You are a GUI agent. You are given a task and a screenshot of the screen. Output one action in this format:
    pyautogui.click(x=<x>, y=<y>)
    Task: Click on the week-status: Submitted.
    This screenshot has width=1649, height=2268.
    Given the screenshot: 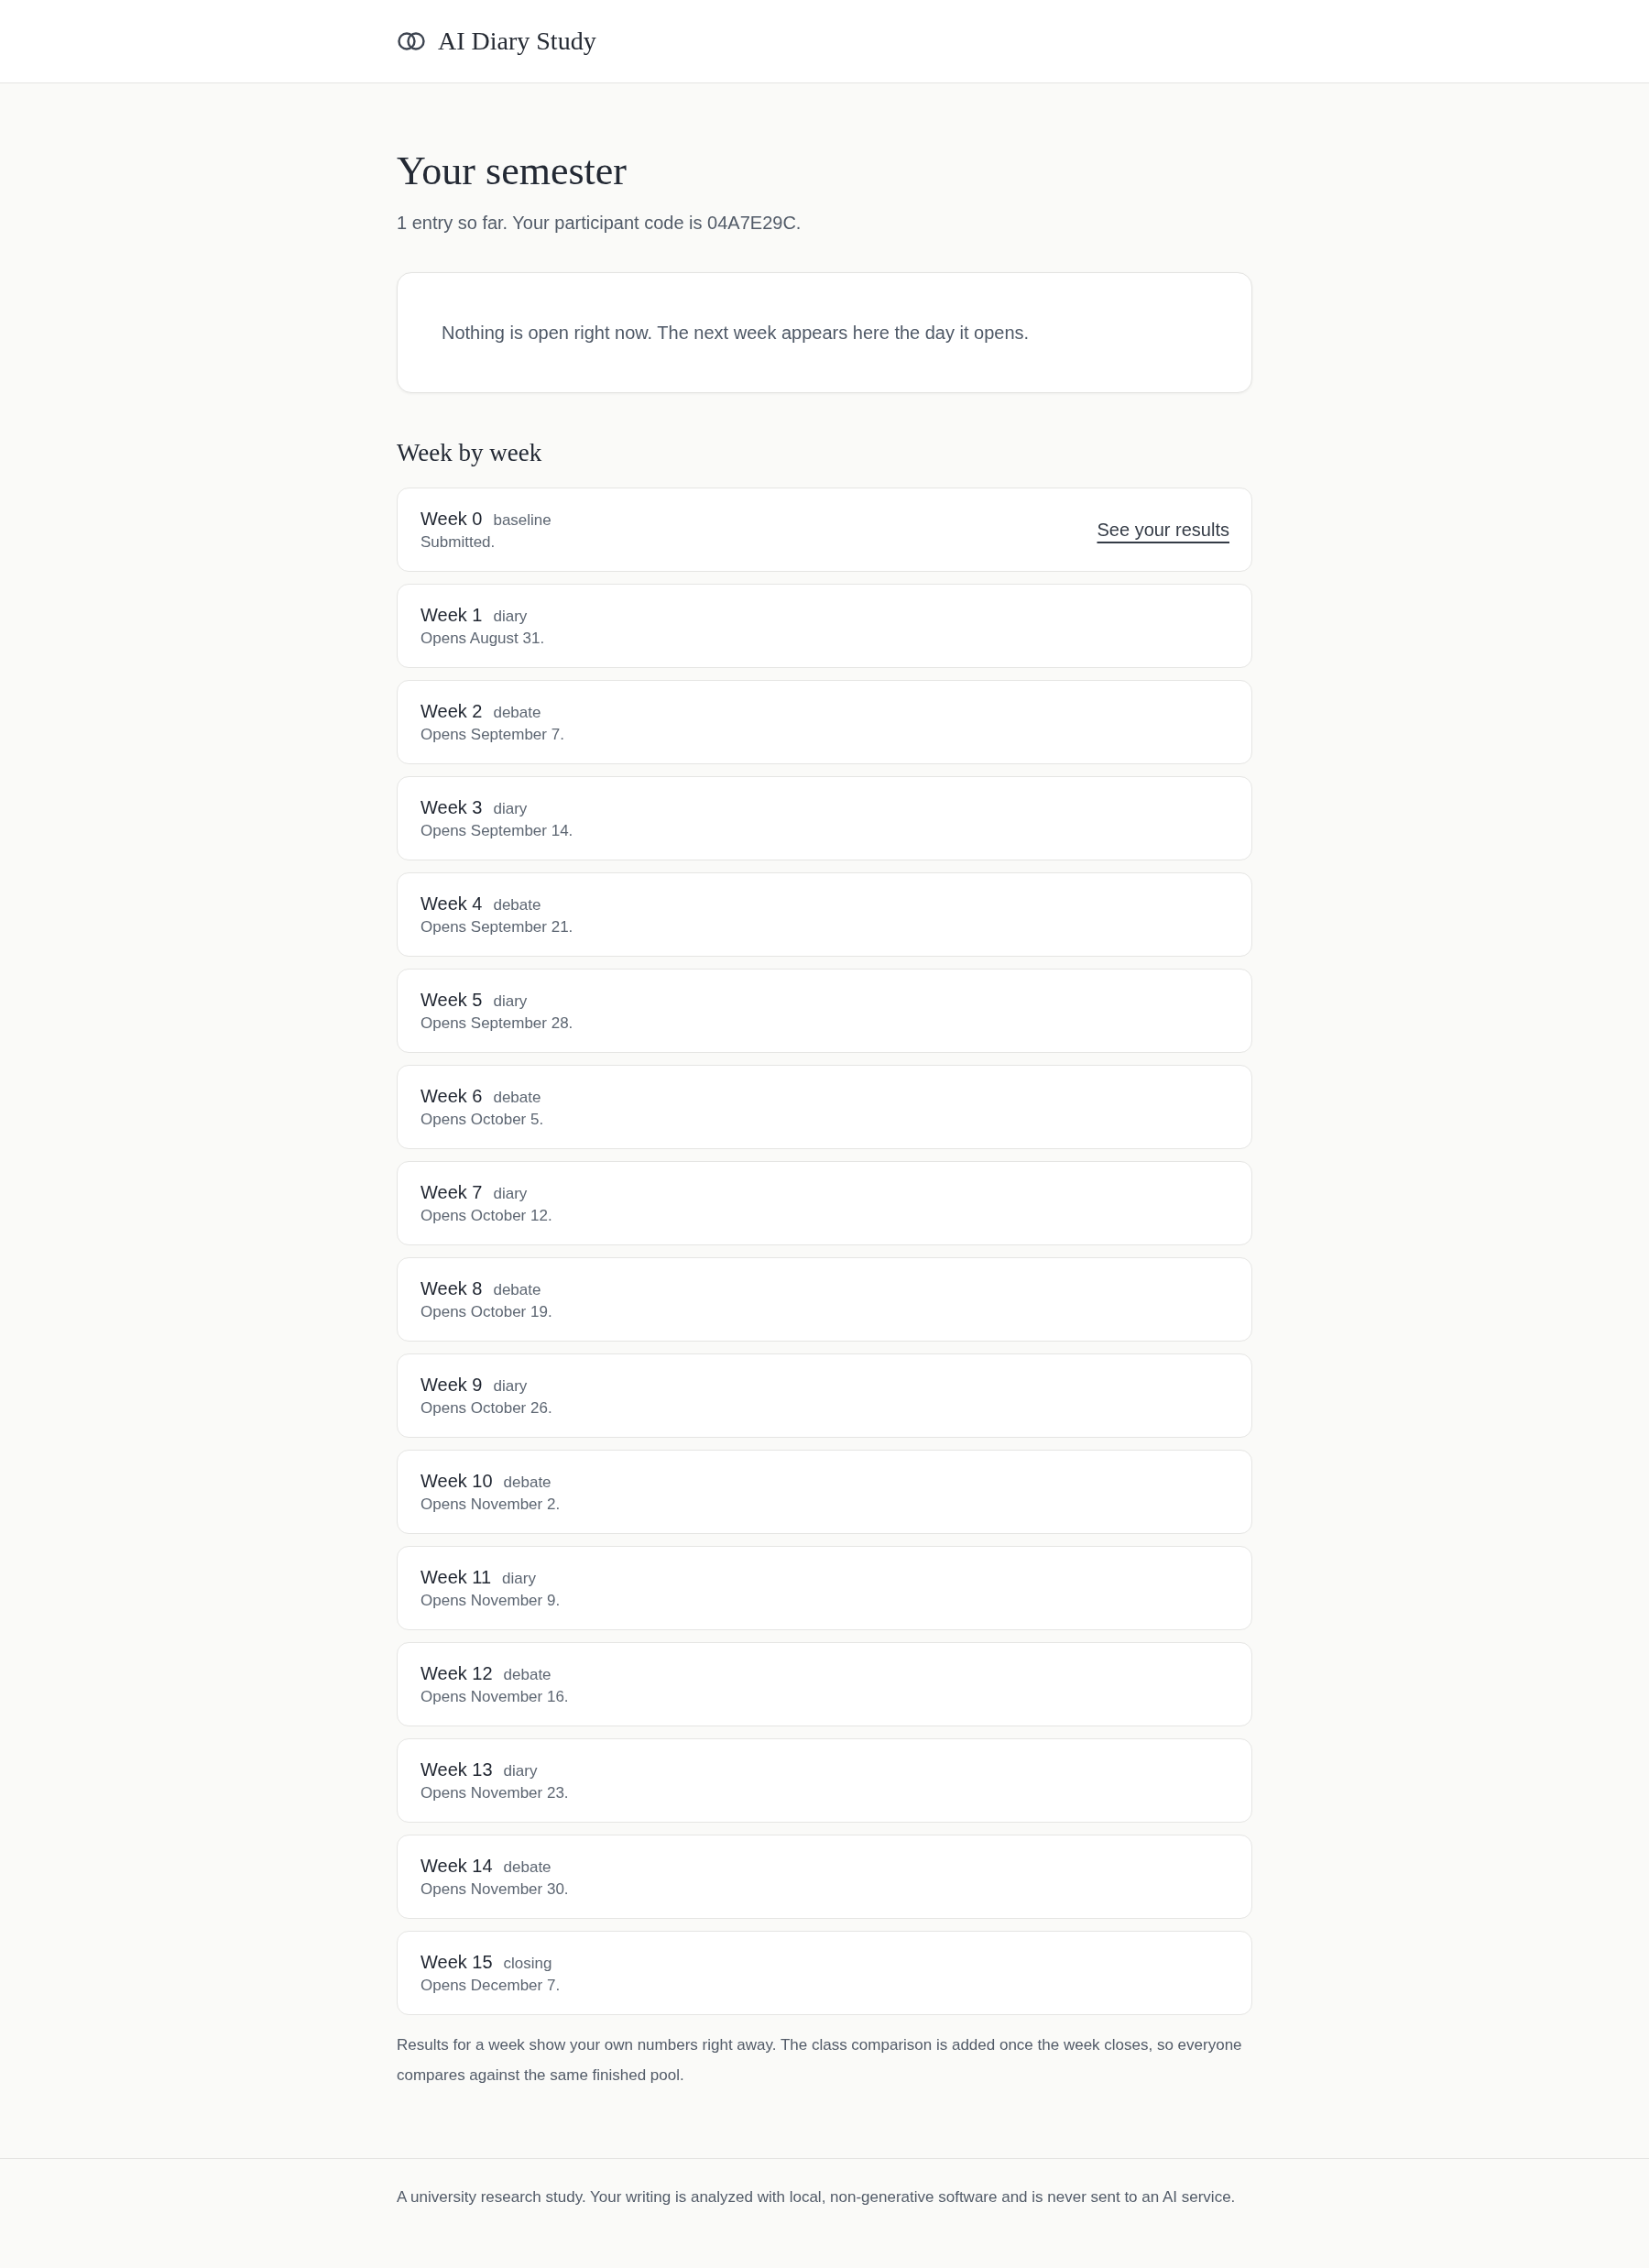 What is the action you would take?
    pyautogui.click(x=458, y=542)
    